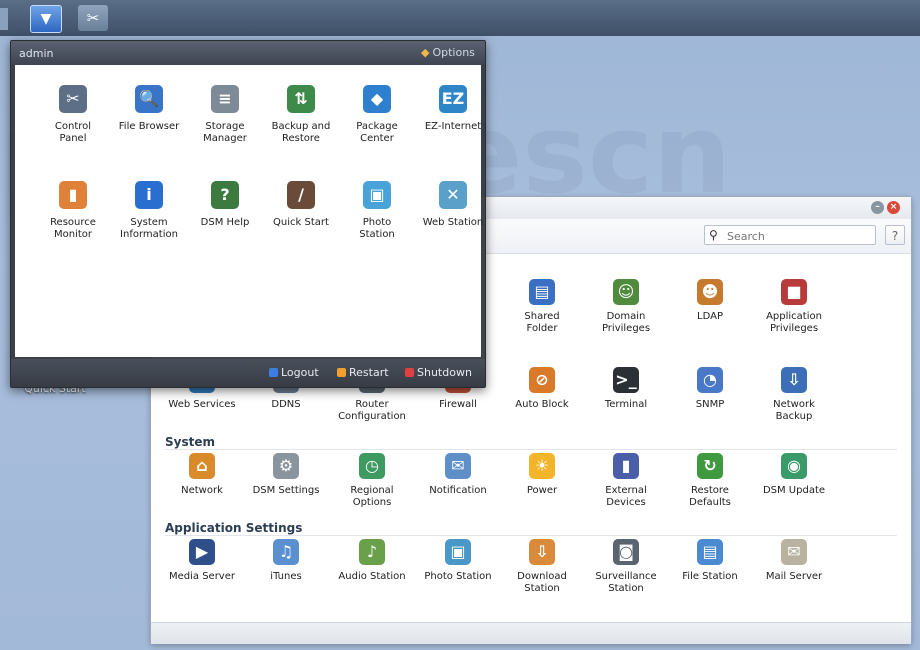 This screenshot has height=650, width=920. Describe the element at coordinates (710, 561) in the screenshot. I see `app-file-station: ▤ File Station` at that location.